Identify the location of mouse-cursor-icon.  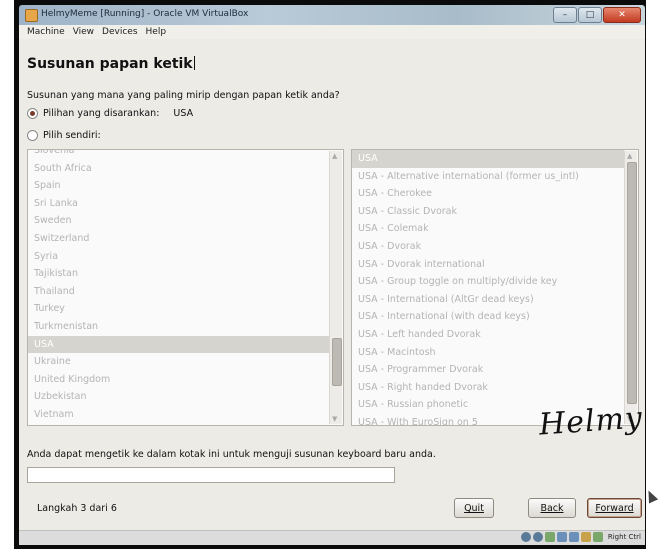
(650, 496).